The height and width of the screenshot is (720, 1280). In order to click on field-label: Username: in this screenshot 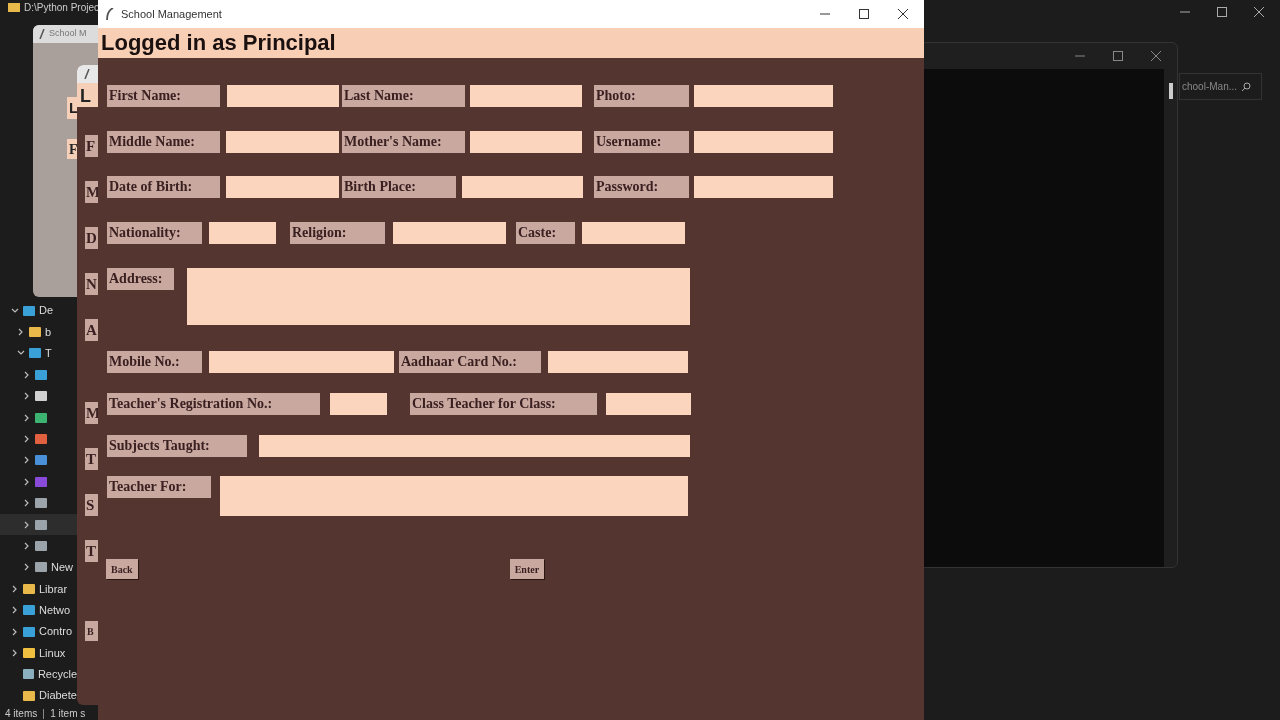, I will do `click(641, 142)`.